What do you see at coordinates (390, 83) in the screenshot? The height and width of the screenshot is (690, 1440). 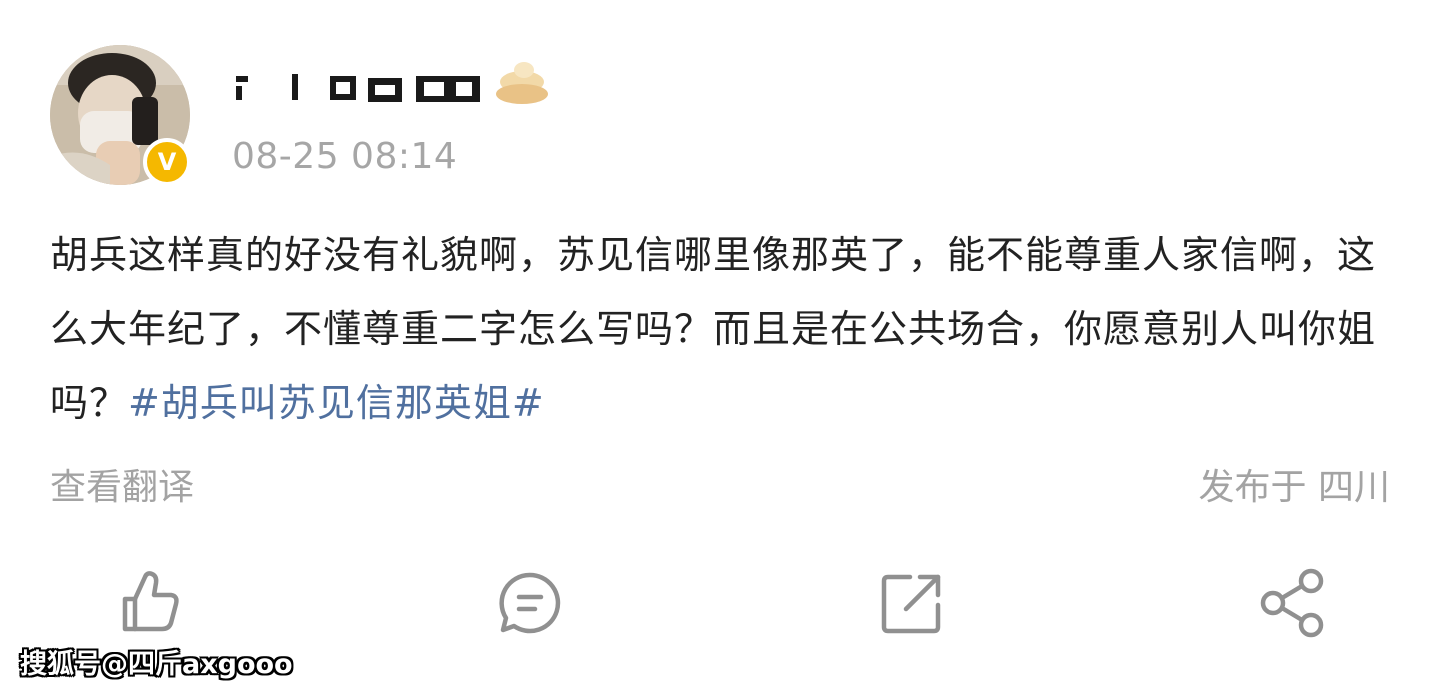 I see `username-redaction` at bounding box center [390, 83].